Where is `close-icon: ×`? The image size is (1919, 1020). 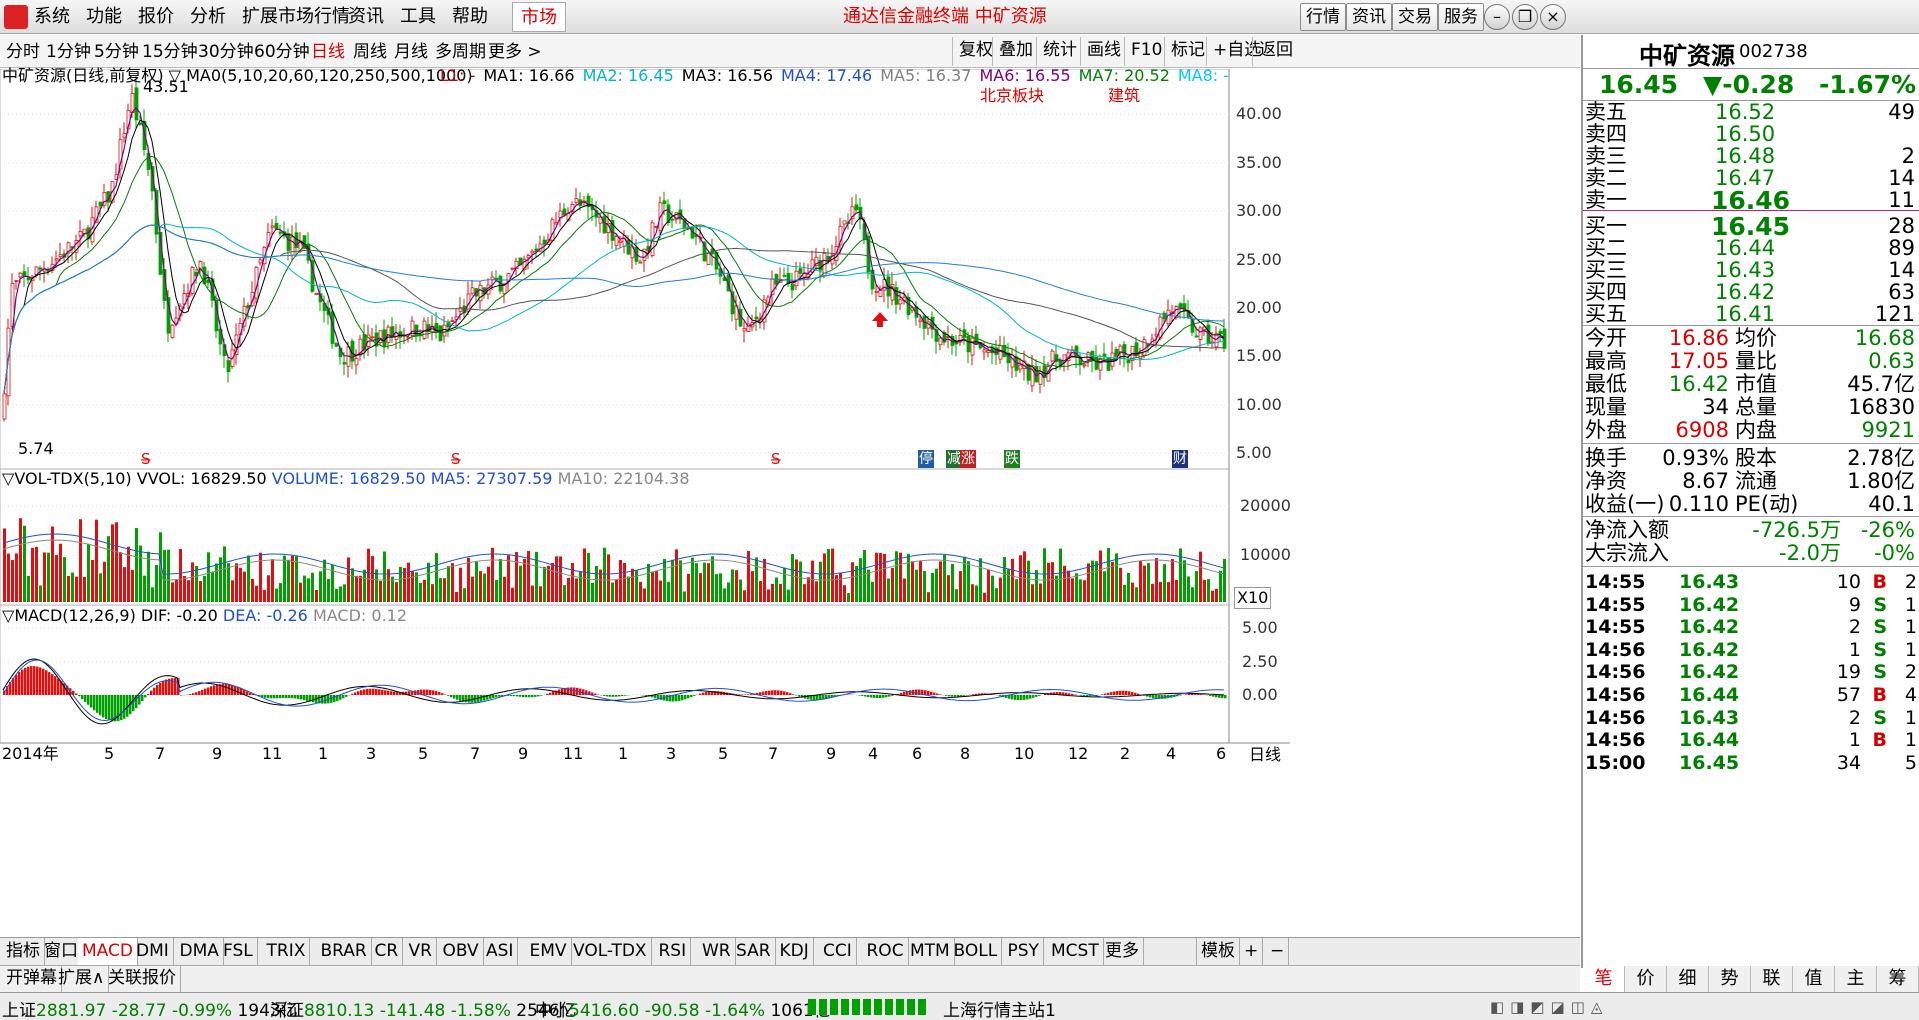
close-icon: × is located at coordinates (1553, 17).